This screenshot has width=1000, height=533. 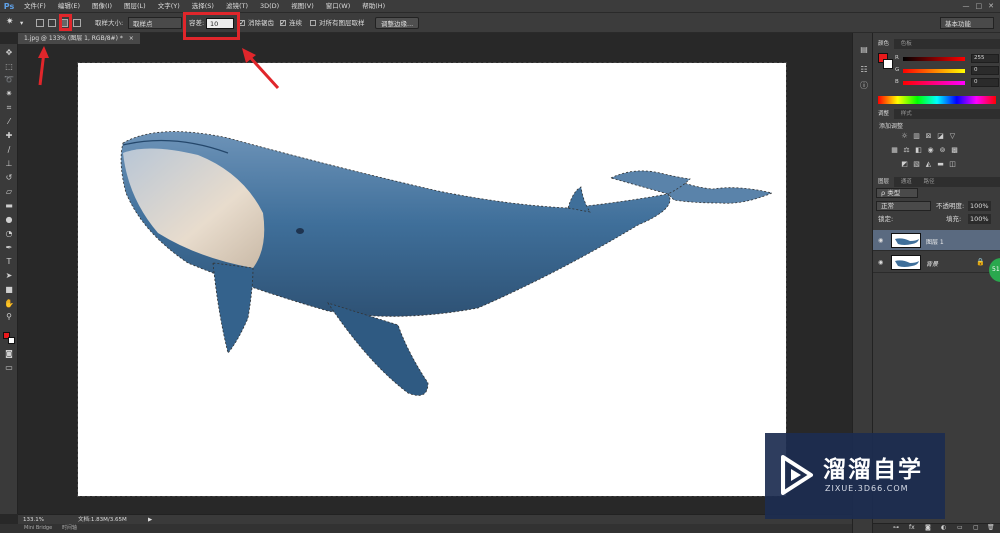 What do you see at coordinates (952, 164) in the screenshot?
I see `selective-color-icon: ◫` at bounding box center [952, 164].